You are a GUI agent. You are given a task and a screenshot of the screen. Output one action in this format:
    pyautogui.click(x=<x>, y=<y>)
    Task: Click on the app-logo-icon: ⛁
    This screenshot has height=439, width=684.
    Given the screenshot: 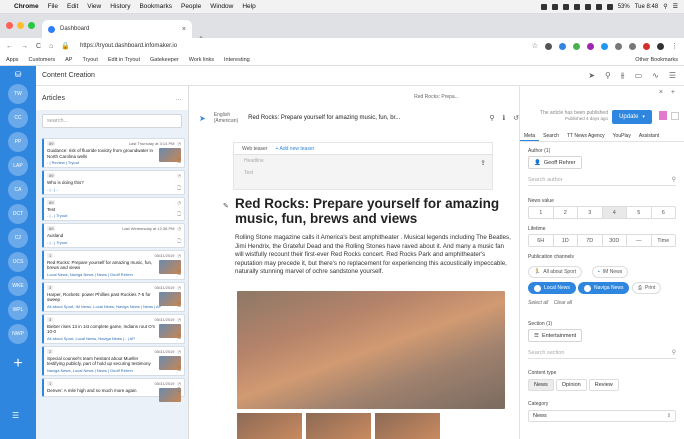 What is the action you would take?
    pyautogui.click(x=18, y=75)
    